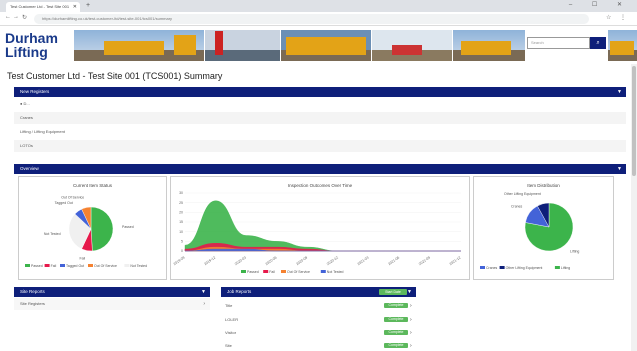 Image resolution: width=637 pixels, height=351 pixels. I want to click on search-input: Search, so click(558, 43).